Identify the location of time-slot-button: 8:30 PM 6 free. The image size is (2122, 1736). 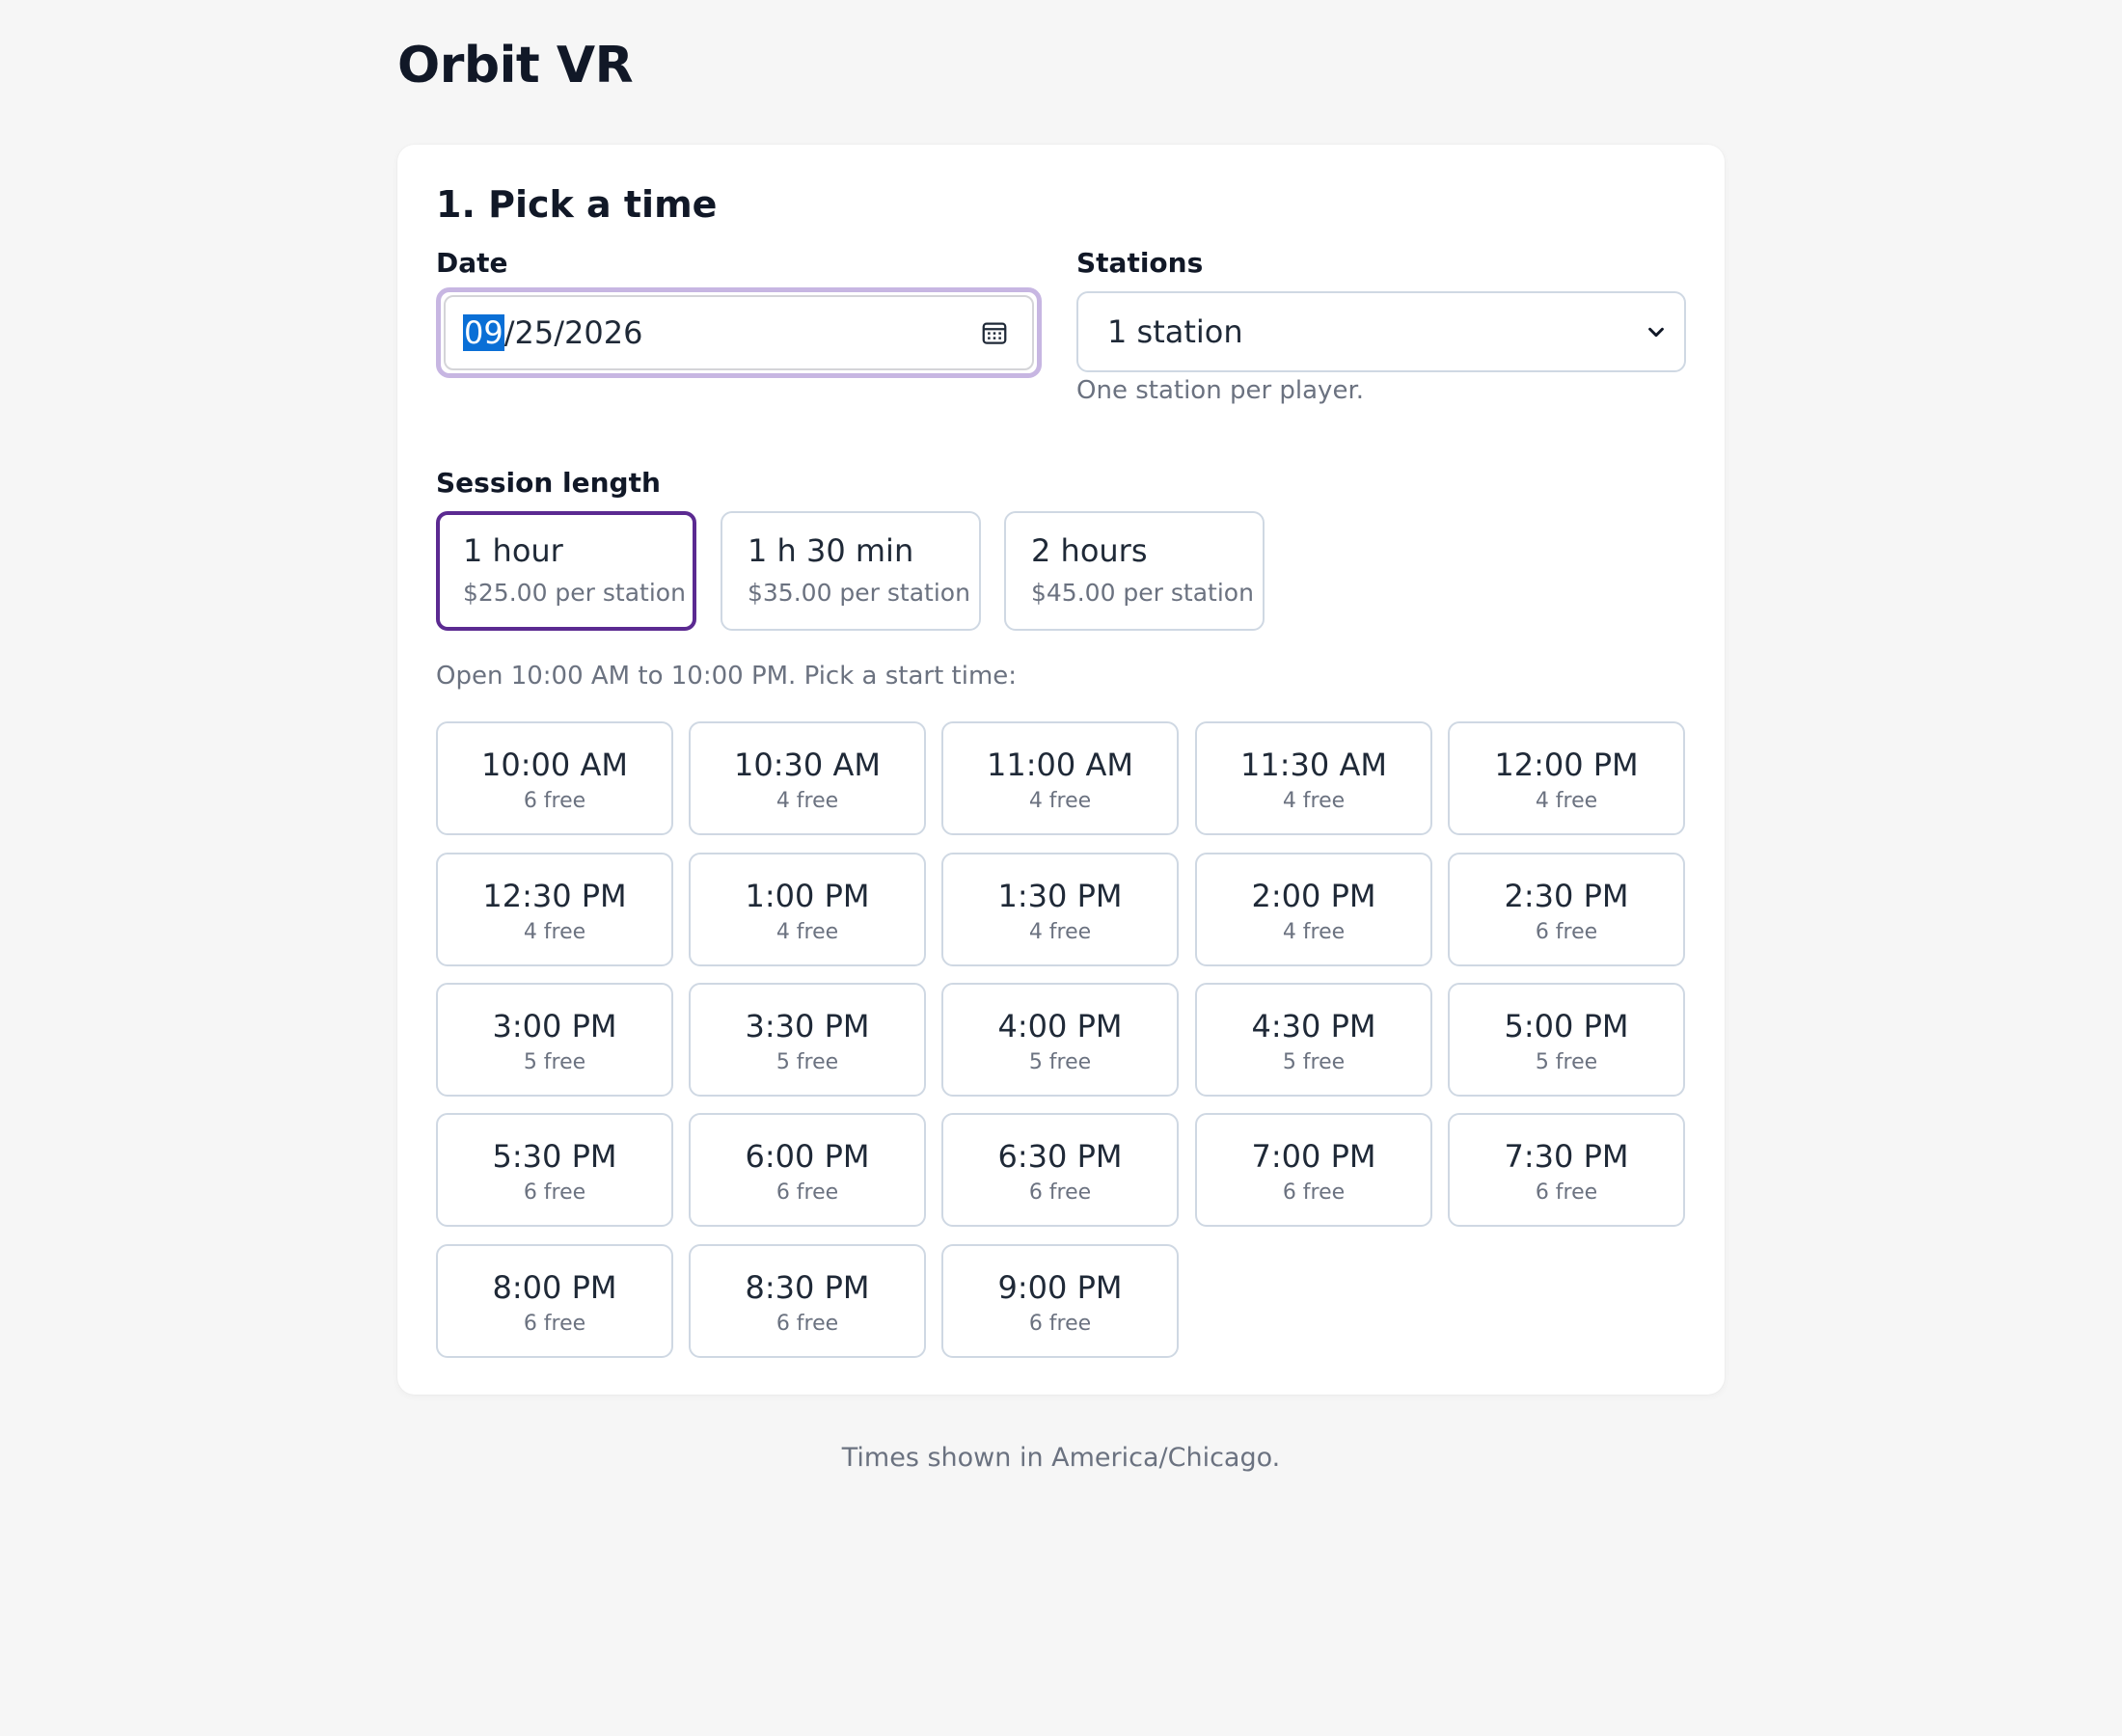
(808, 1301).